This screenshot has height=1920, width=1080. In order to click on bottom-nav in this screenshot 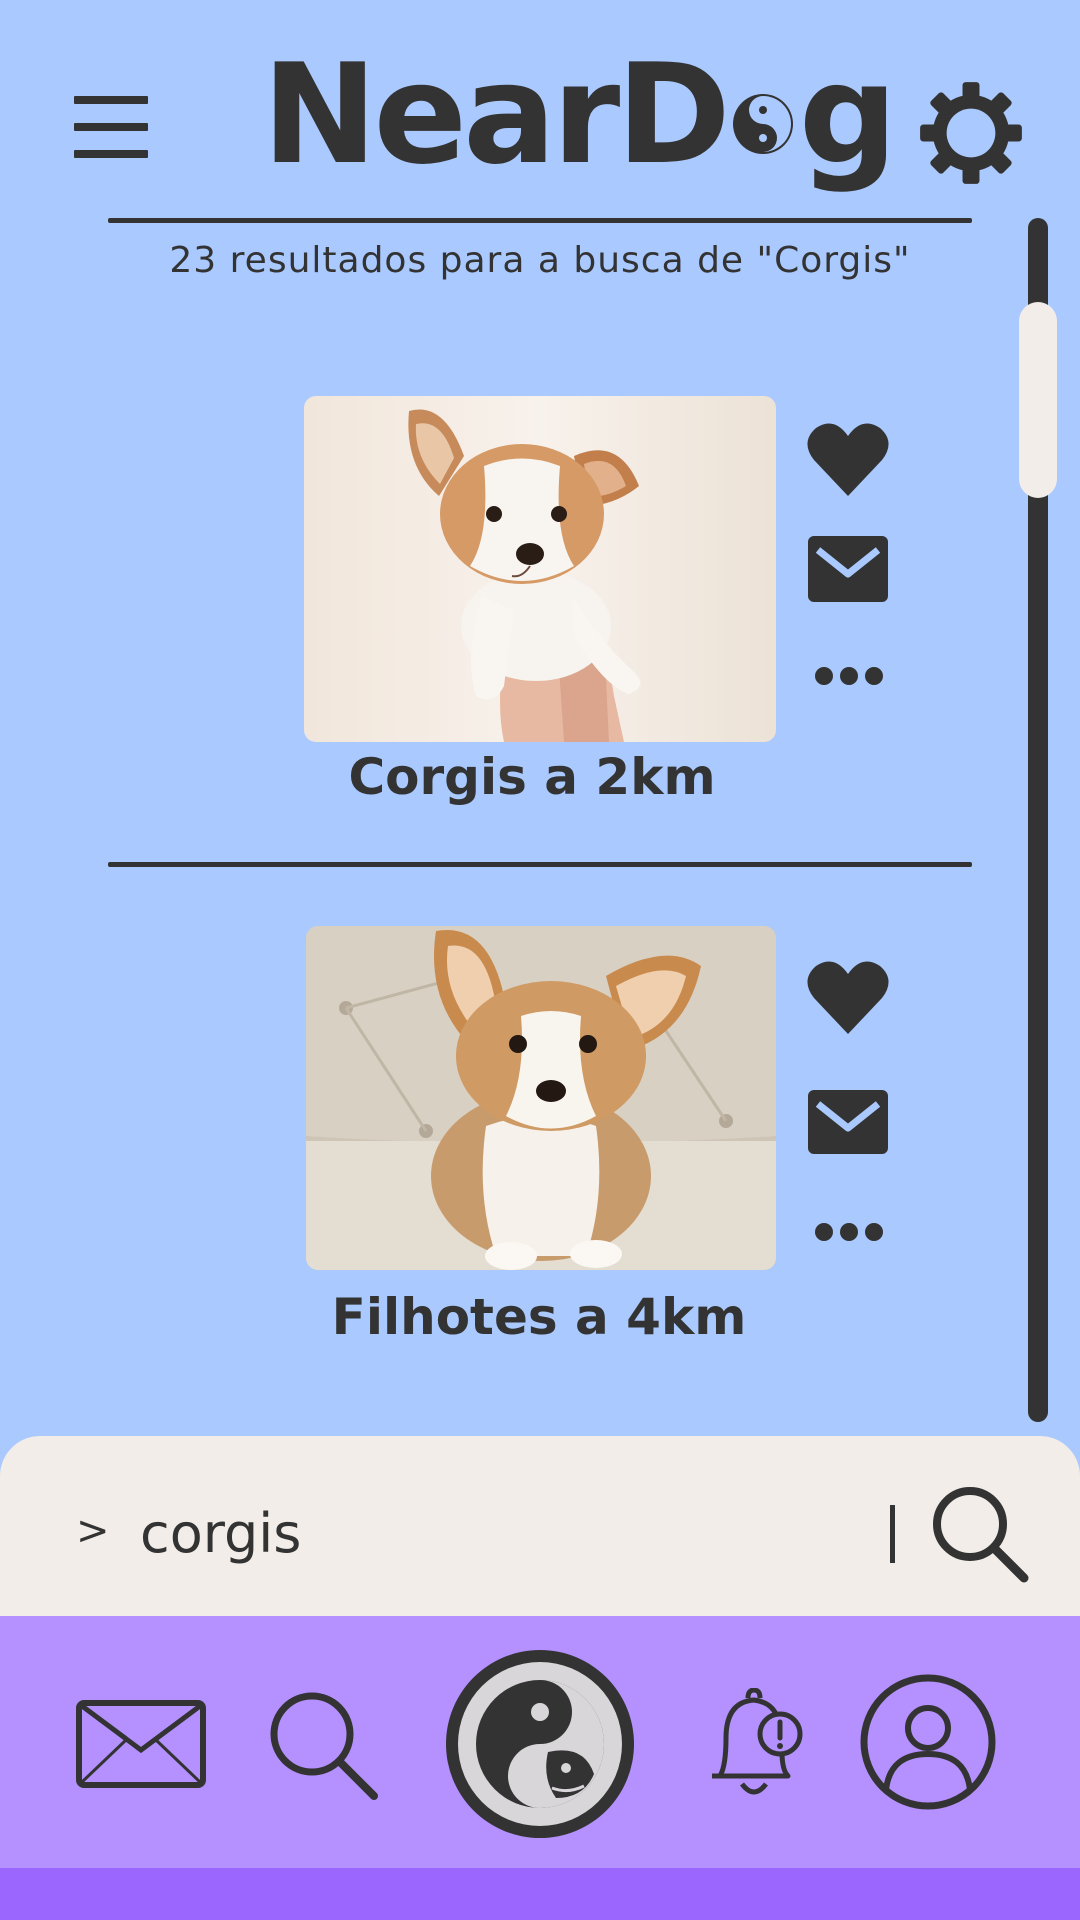, I will do `click(540, 1742)`.